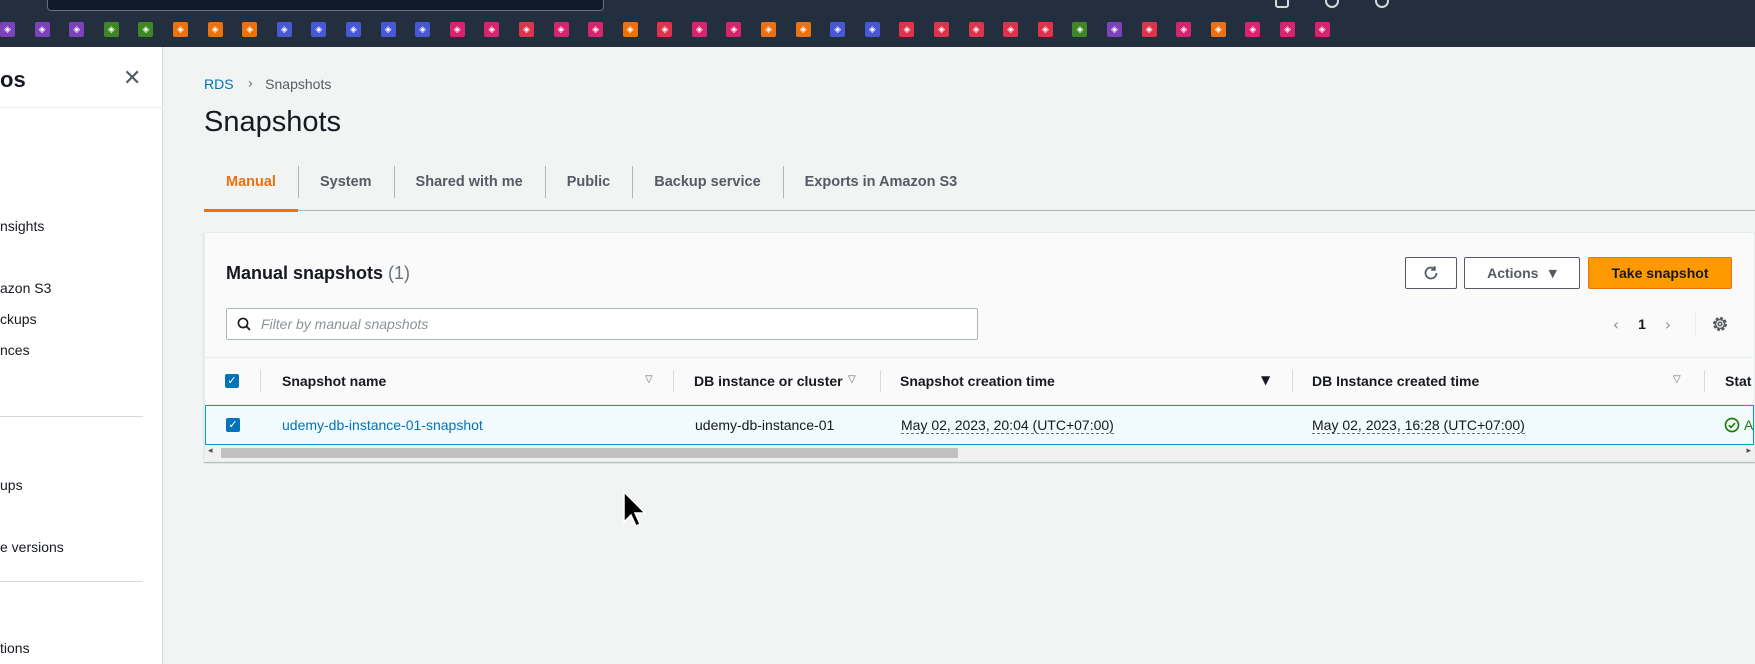 Image resolution: width=1755 pixels, height=664 pixels. What do you see at coordinates (233, 425) in the screenshot?
I see `row-checkbox: ✓` at bounding box center [233, 425].